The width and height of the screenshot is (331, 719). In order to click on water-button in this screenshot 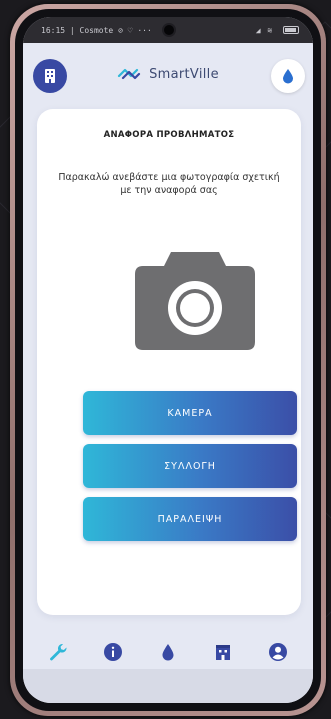, I will do `click(288, 76)`.